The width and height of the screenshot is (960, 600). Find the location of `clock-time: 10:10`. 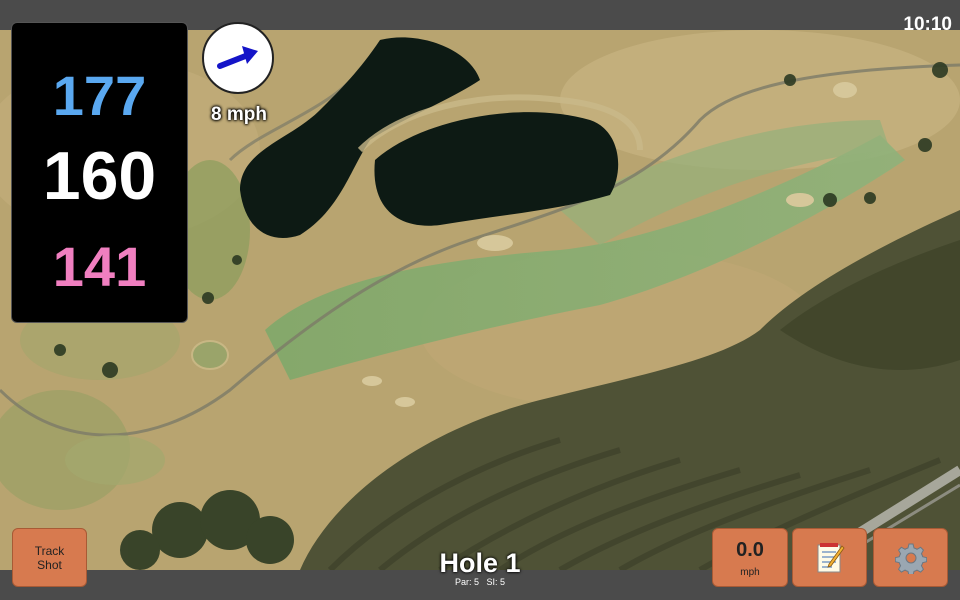

clock-time: 10:10 is located at coordinates (927, 24).